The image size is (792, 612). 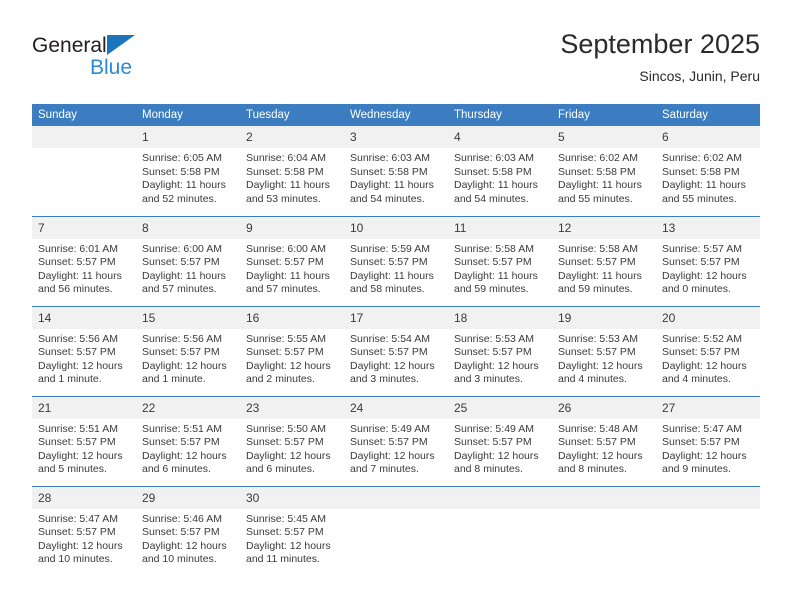 What do you see at coordinates (111, 67) in the screenshot?
I see `brand-name-blue: Blue` at bounding box center [111, 67].